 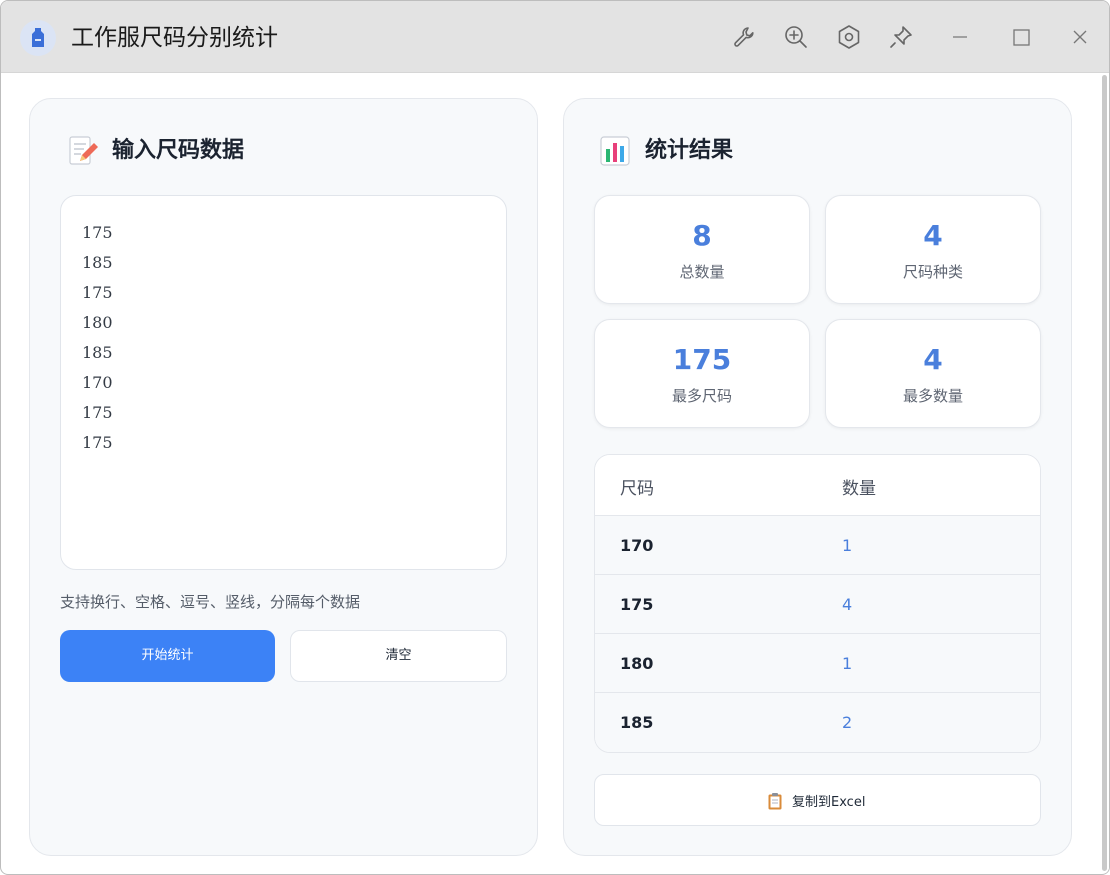 I want to click on app-logo-icon, so click(x=38, y=38).